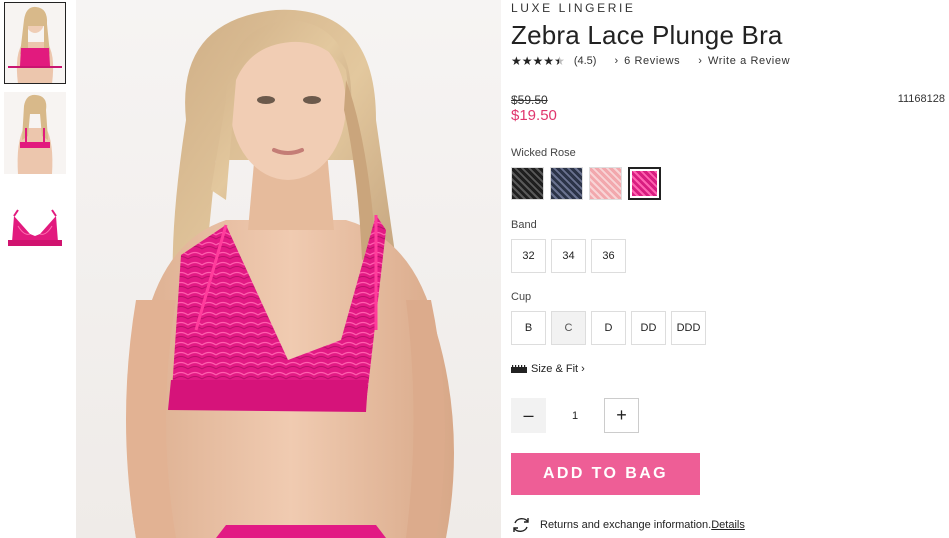 The width and height of the screenshot is (949, 538). I want to click on returns-text: Returns and exchange information., so click(626, 525).